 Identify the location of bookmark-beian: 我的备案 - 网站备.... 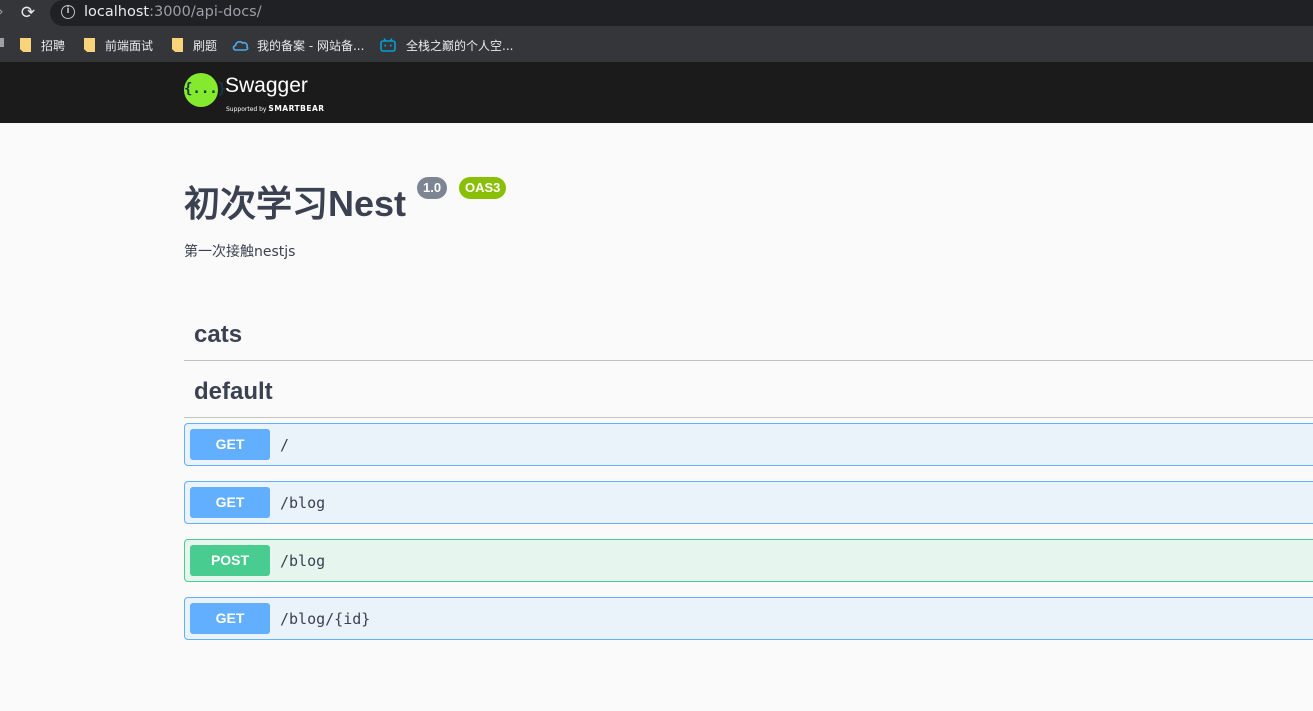
(298, 45).